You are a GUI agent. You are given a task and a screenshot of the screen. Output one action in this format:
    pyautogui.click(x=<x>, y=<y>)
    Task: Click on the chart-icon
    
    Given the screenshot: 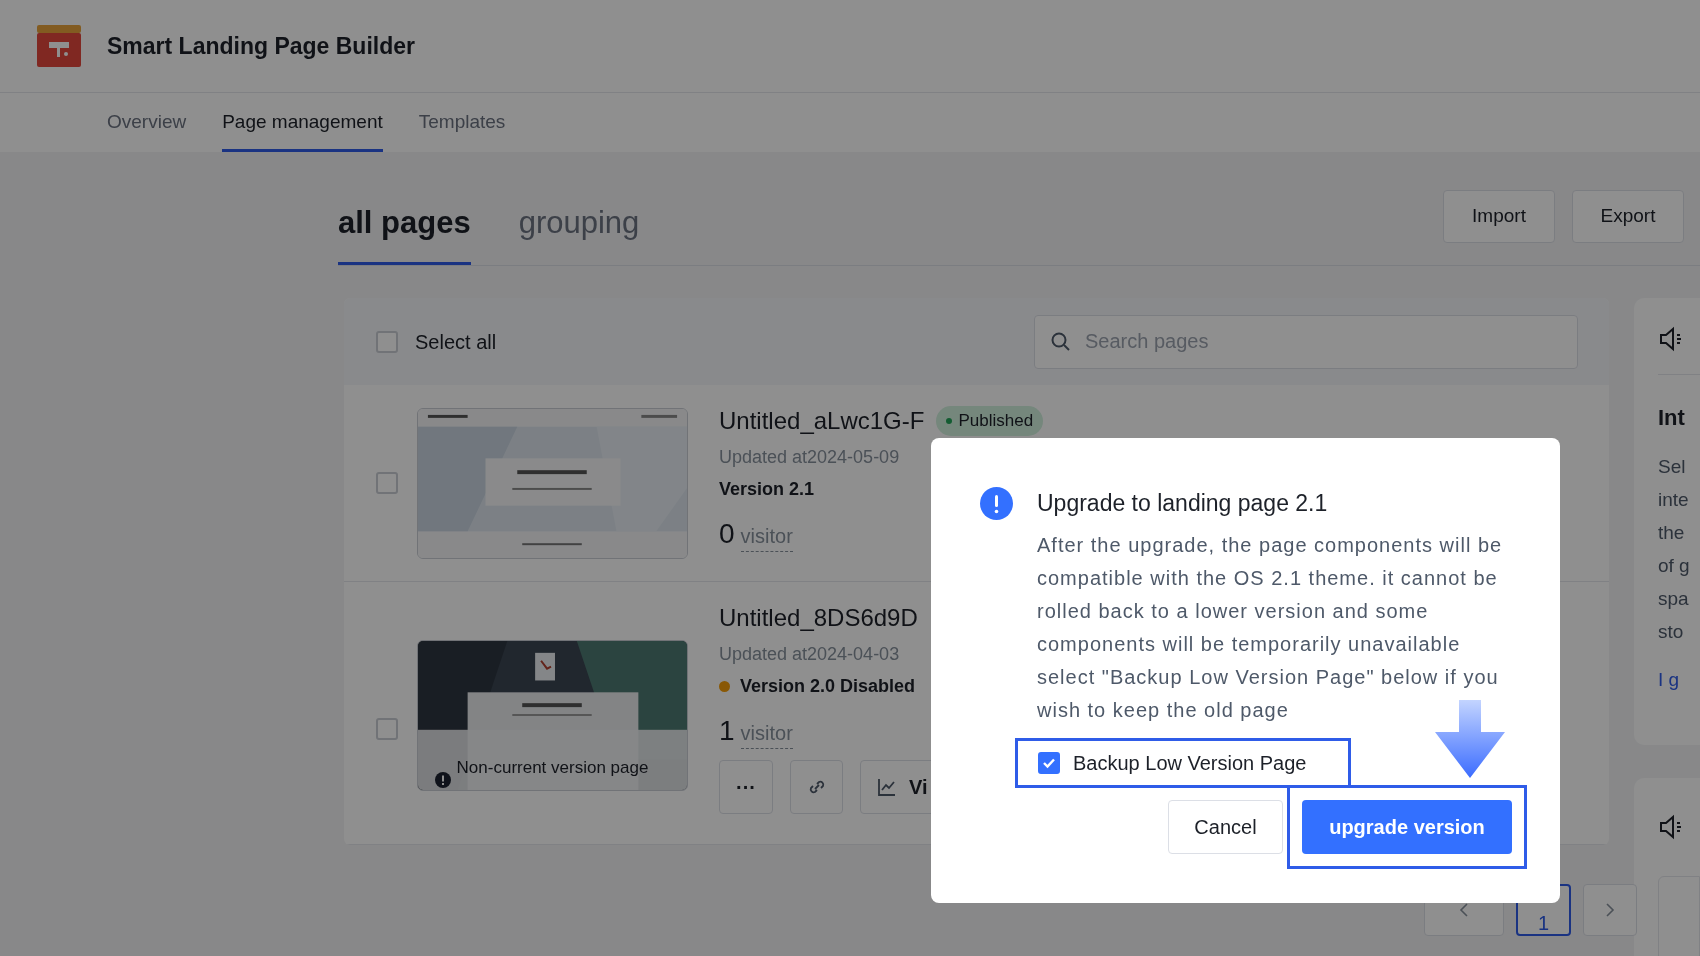 What is the action you would take?
    pyautogui.click(x=887, y=787)
    